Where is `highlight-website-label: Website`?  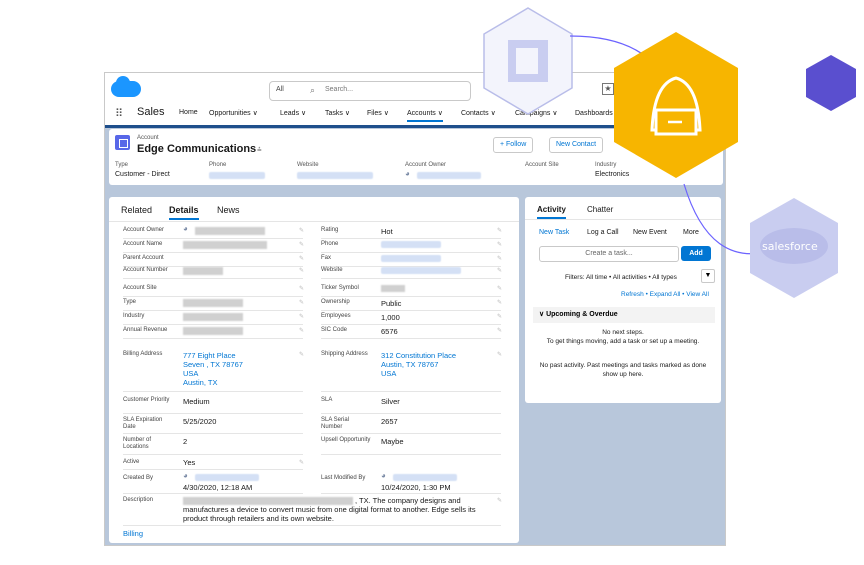
highlight-website-label: Website is located at coordinates (308, 165).